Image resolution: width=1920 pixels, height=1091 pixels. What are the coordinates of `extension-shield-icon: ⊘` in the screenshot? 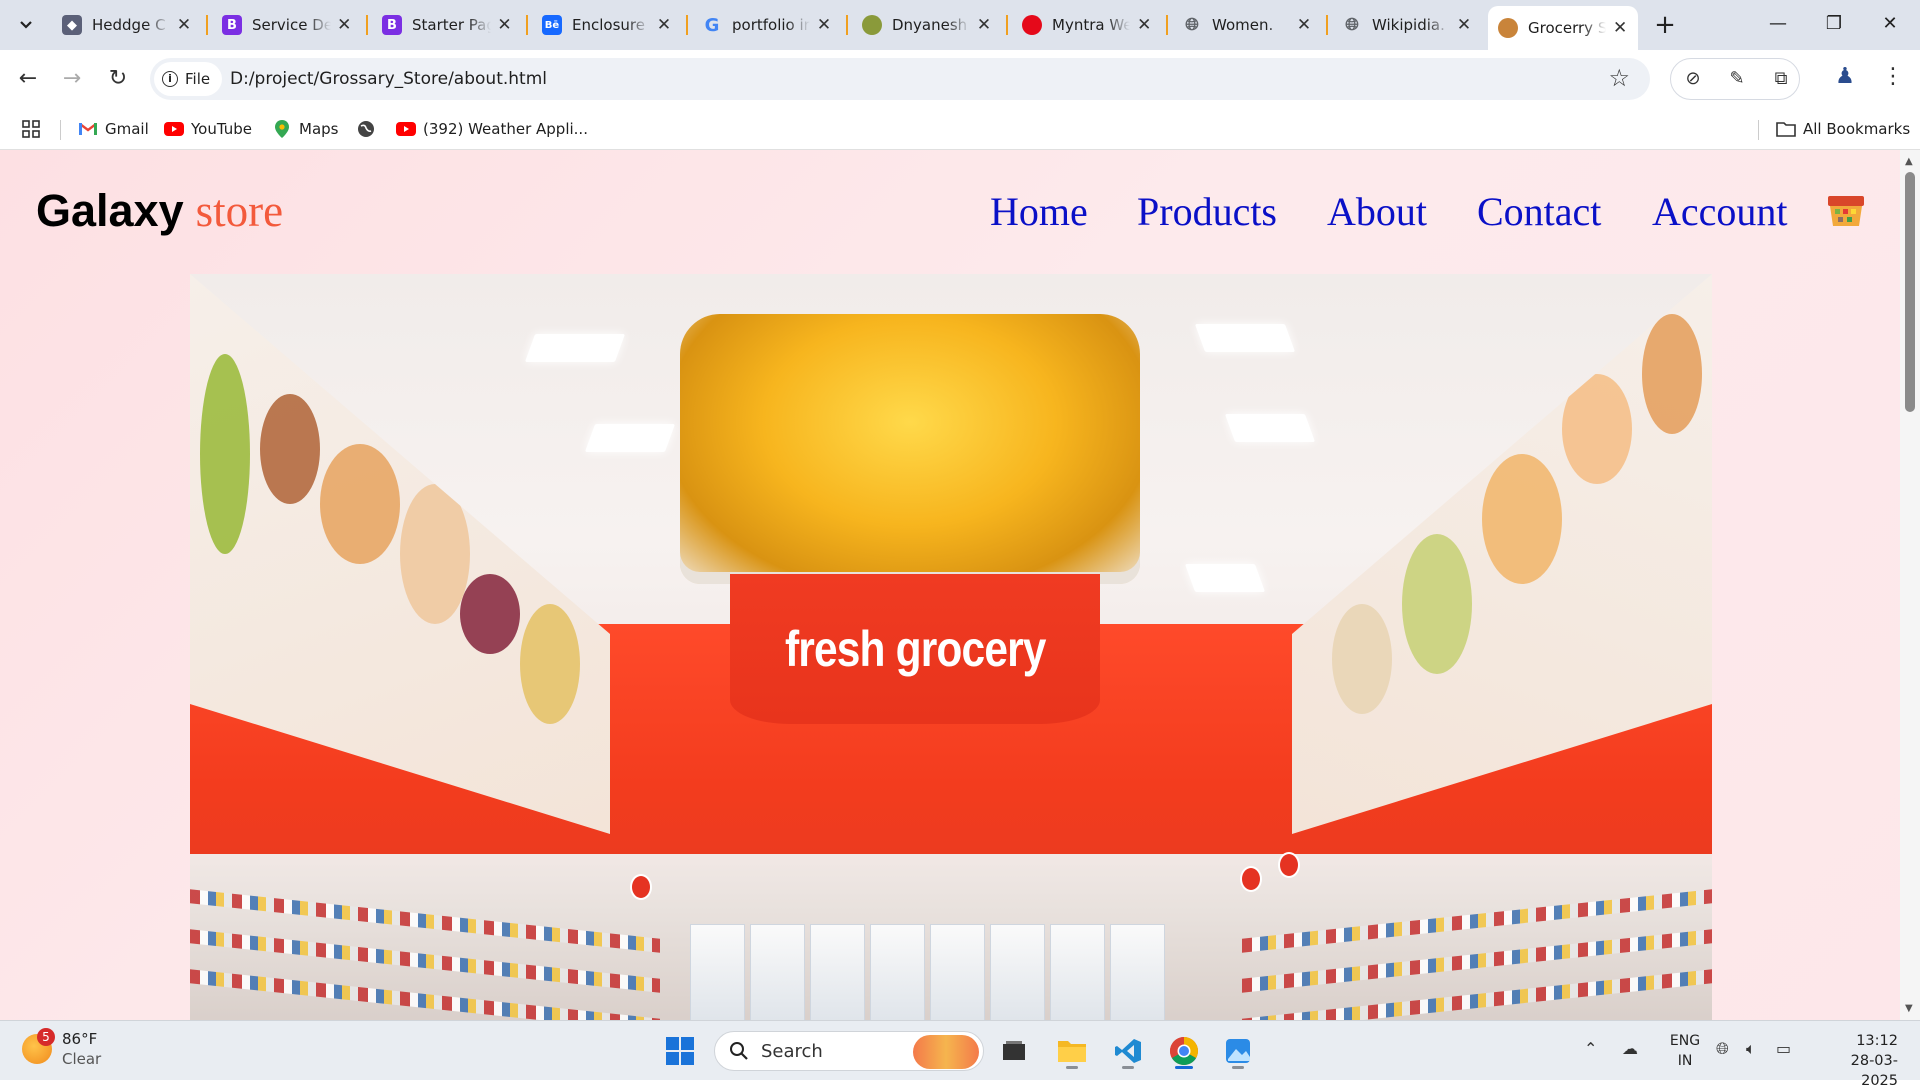 It's located at (1693, 80).